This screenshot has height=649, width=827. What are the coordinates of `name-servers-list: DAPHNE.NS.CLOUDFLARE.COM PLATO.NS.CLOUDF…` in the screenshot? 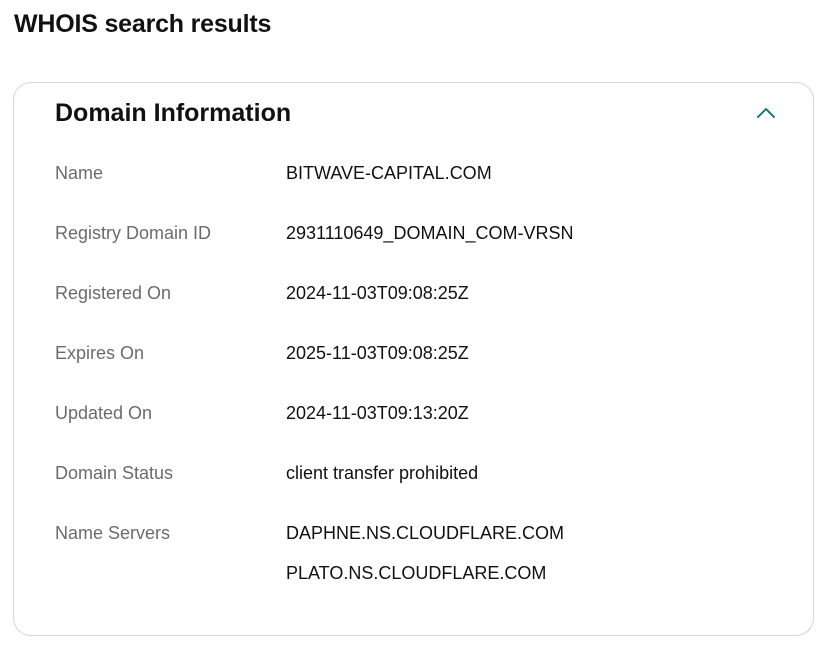 It's located at (425, 553).